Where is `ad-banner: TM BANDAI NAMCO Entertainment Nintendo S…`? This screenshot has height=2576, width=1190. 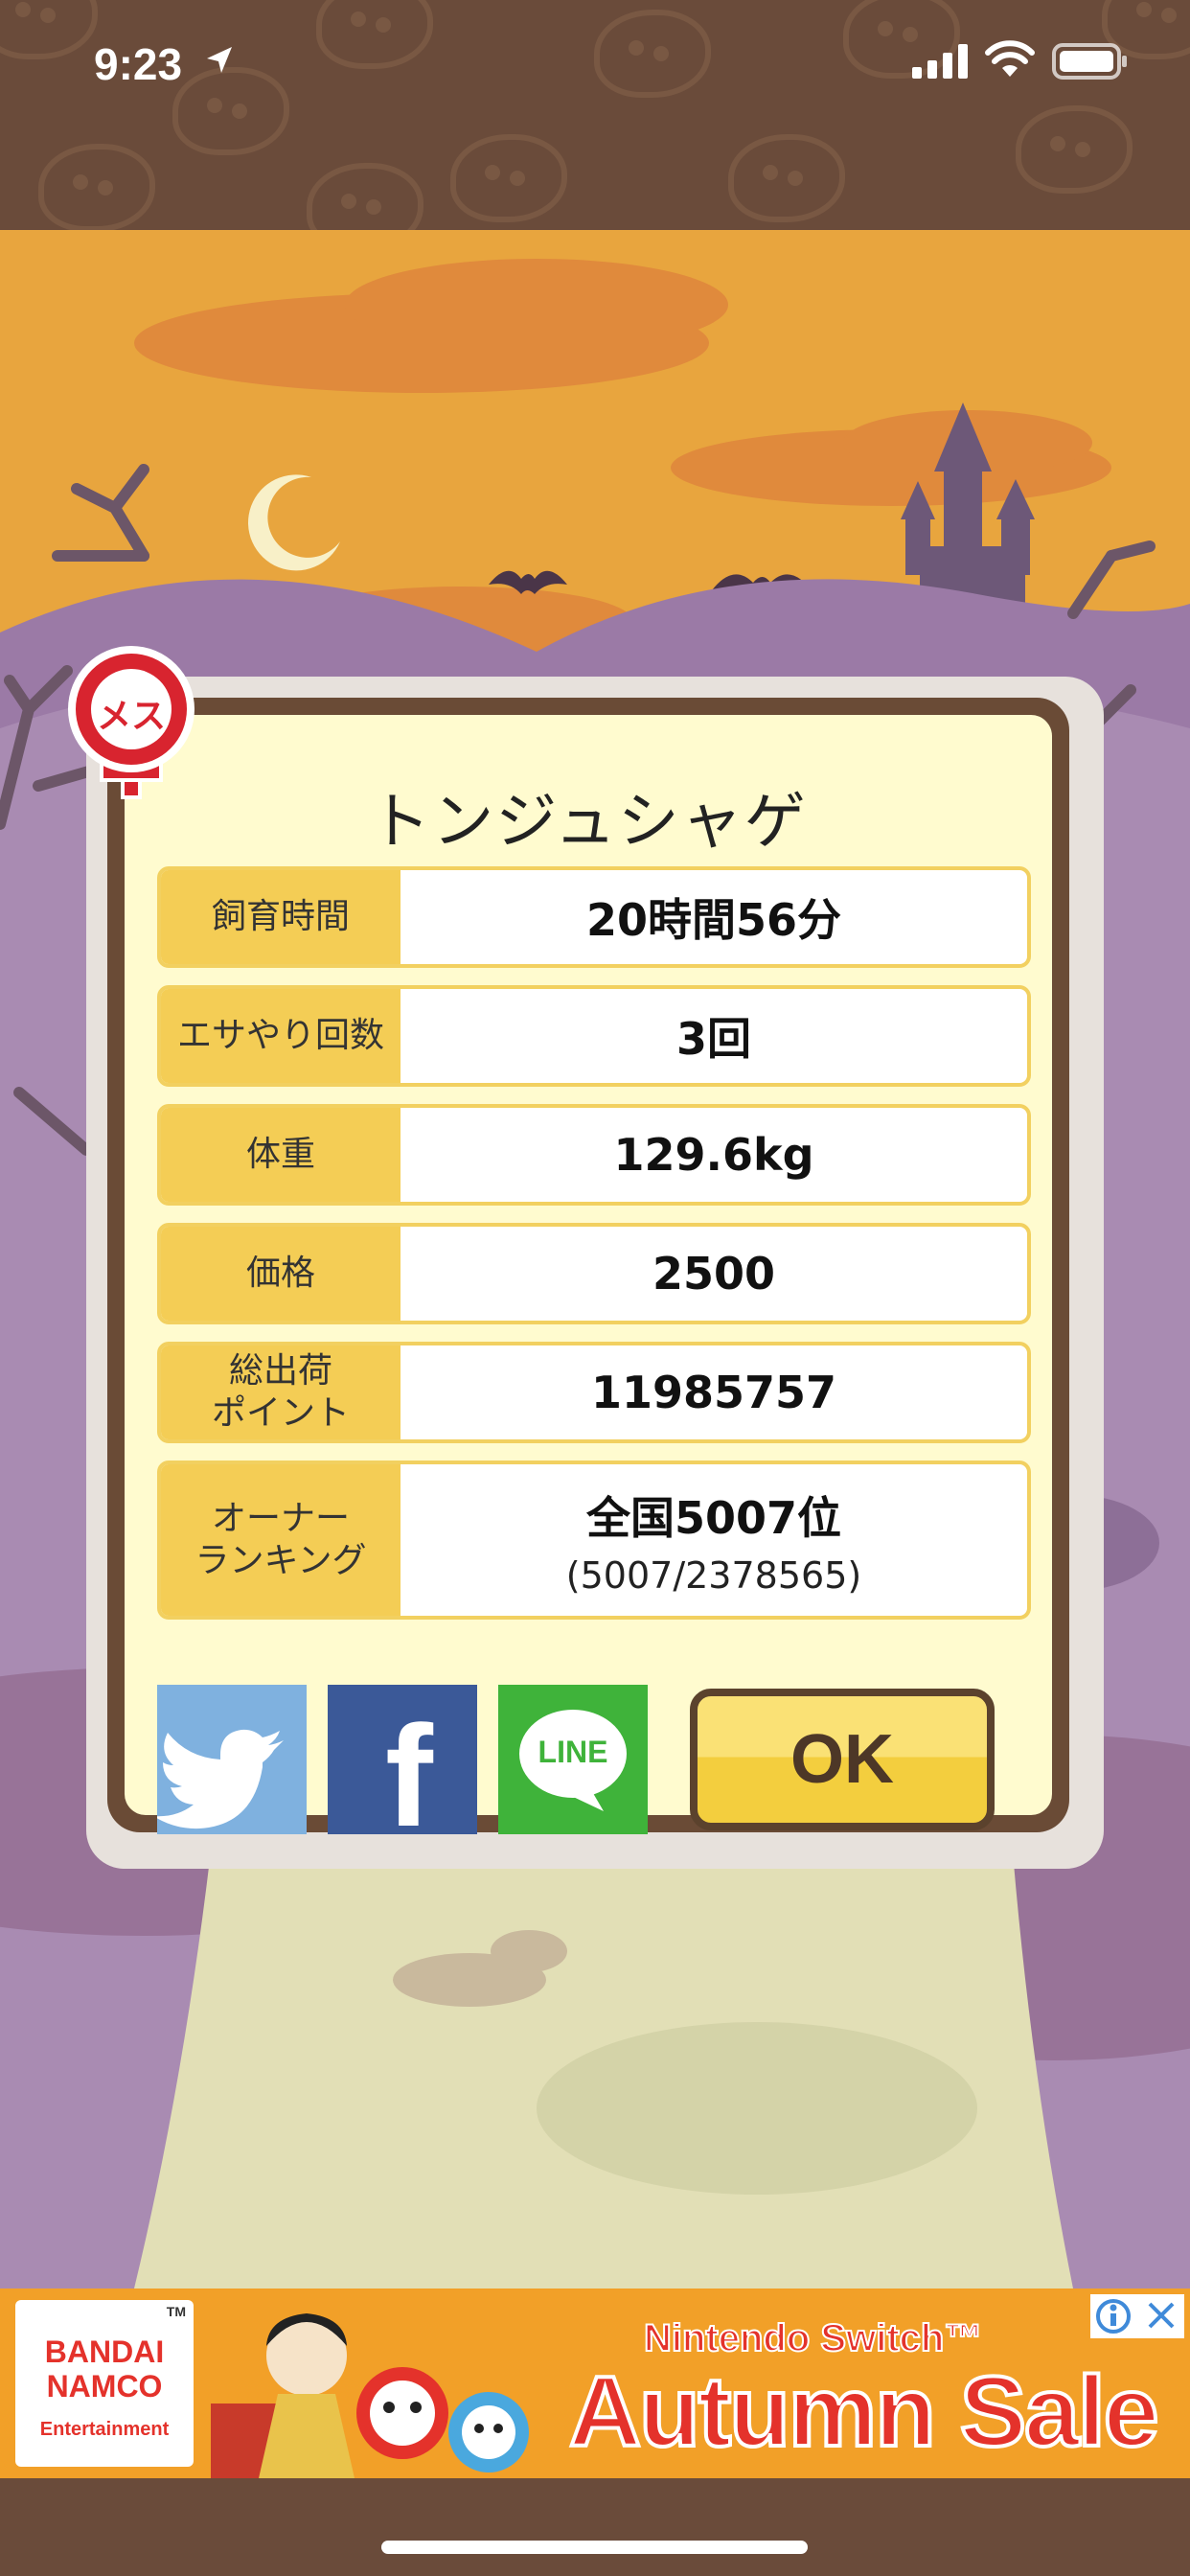 ad-banner: TM BANDAI NAMCO Entertainment Nintendo S… is located at coordinates (595, 2383).